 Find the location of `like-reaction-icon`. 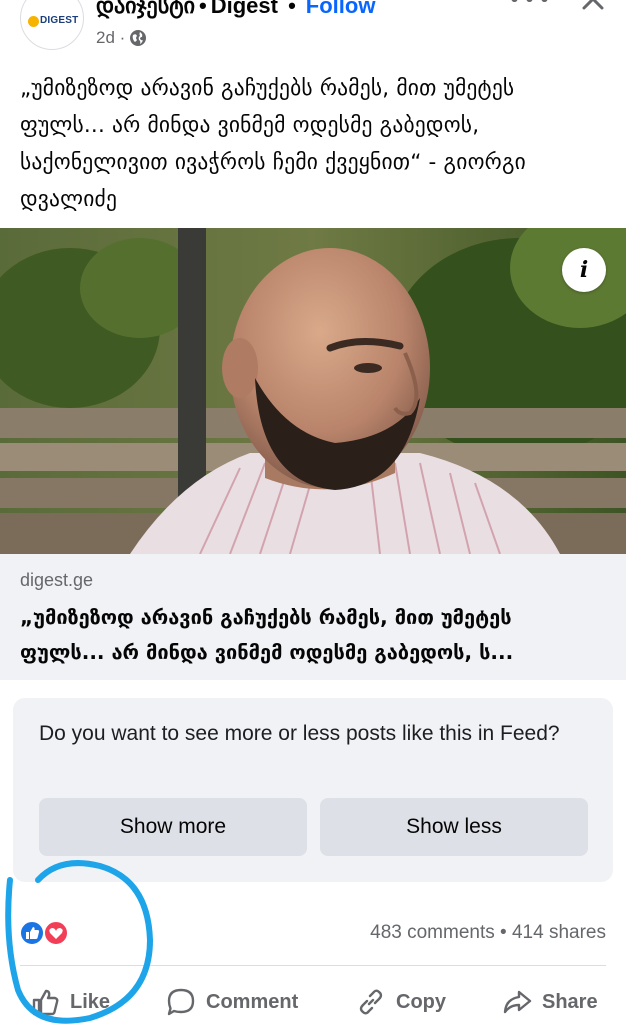

like-reaction-icon is located at coordinates (32, 933).